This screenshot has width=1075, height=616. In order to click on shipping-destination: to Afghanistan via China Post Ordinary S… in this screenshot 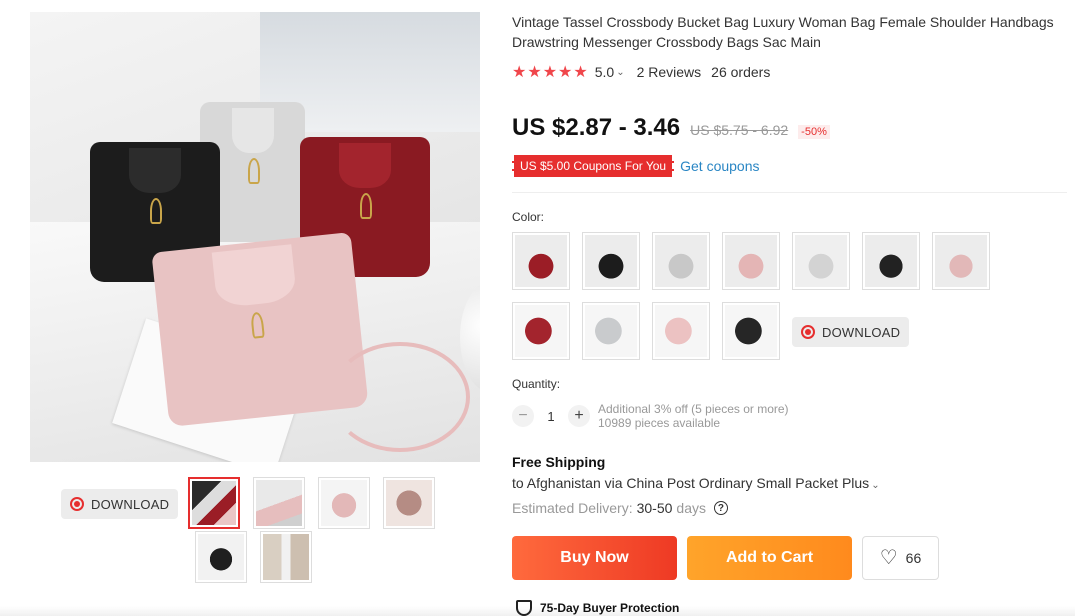, I will do `click(702, 483)`.